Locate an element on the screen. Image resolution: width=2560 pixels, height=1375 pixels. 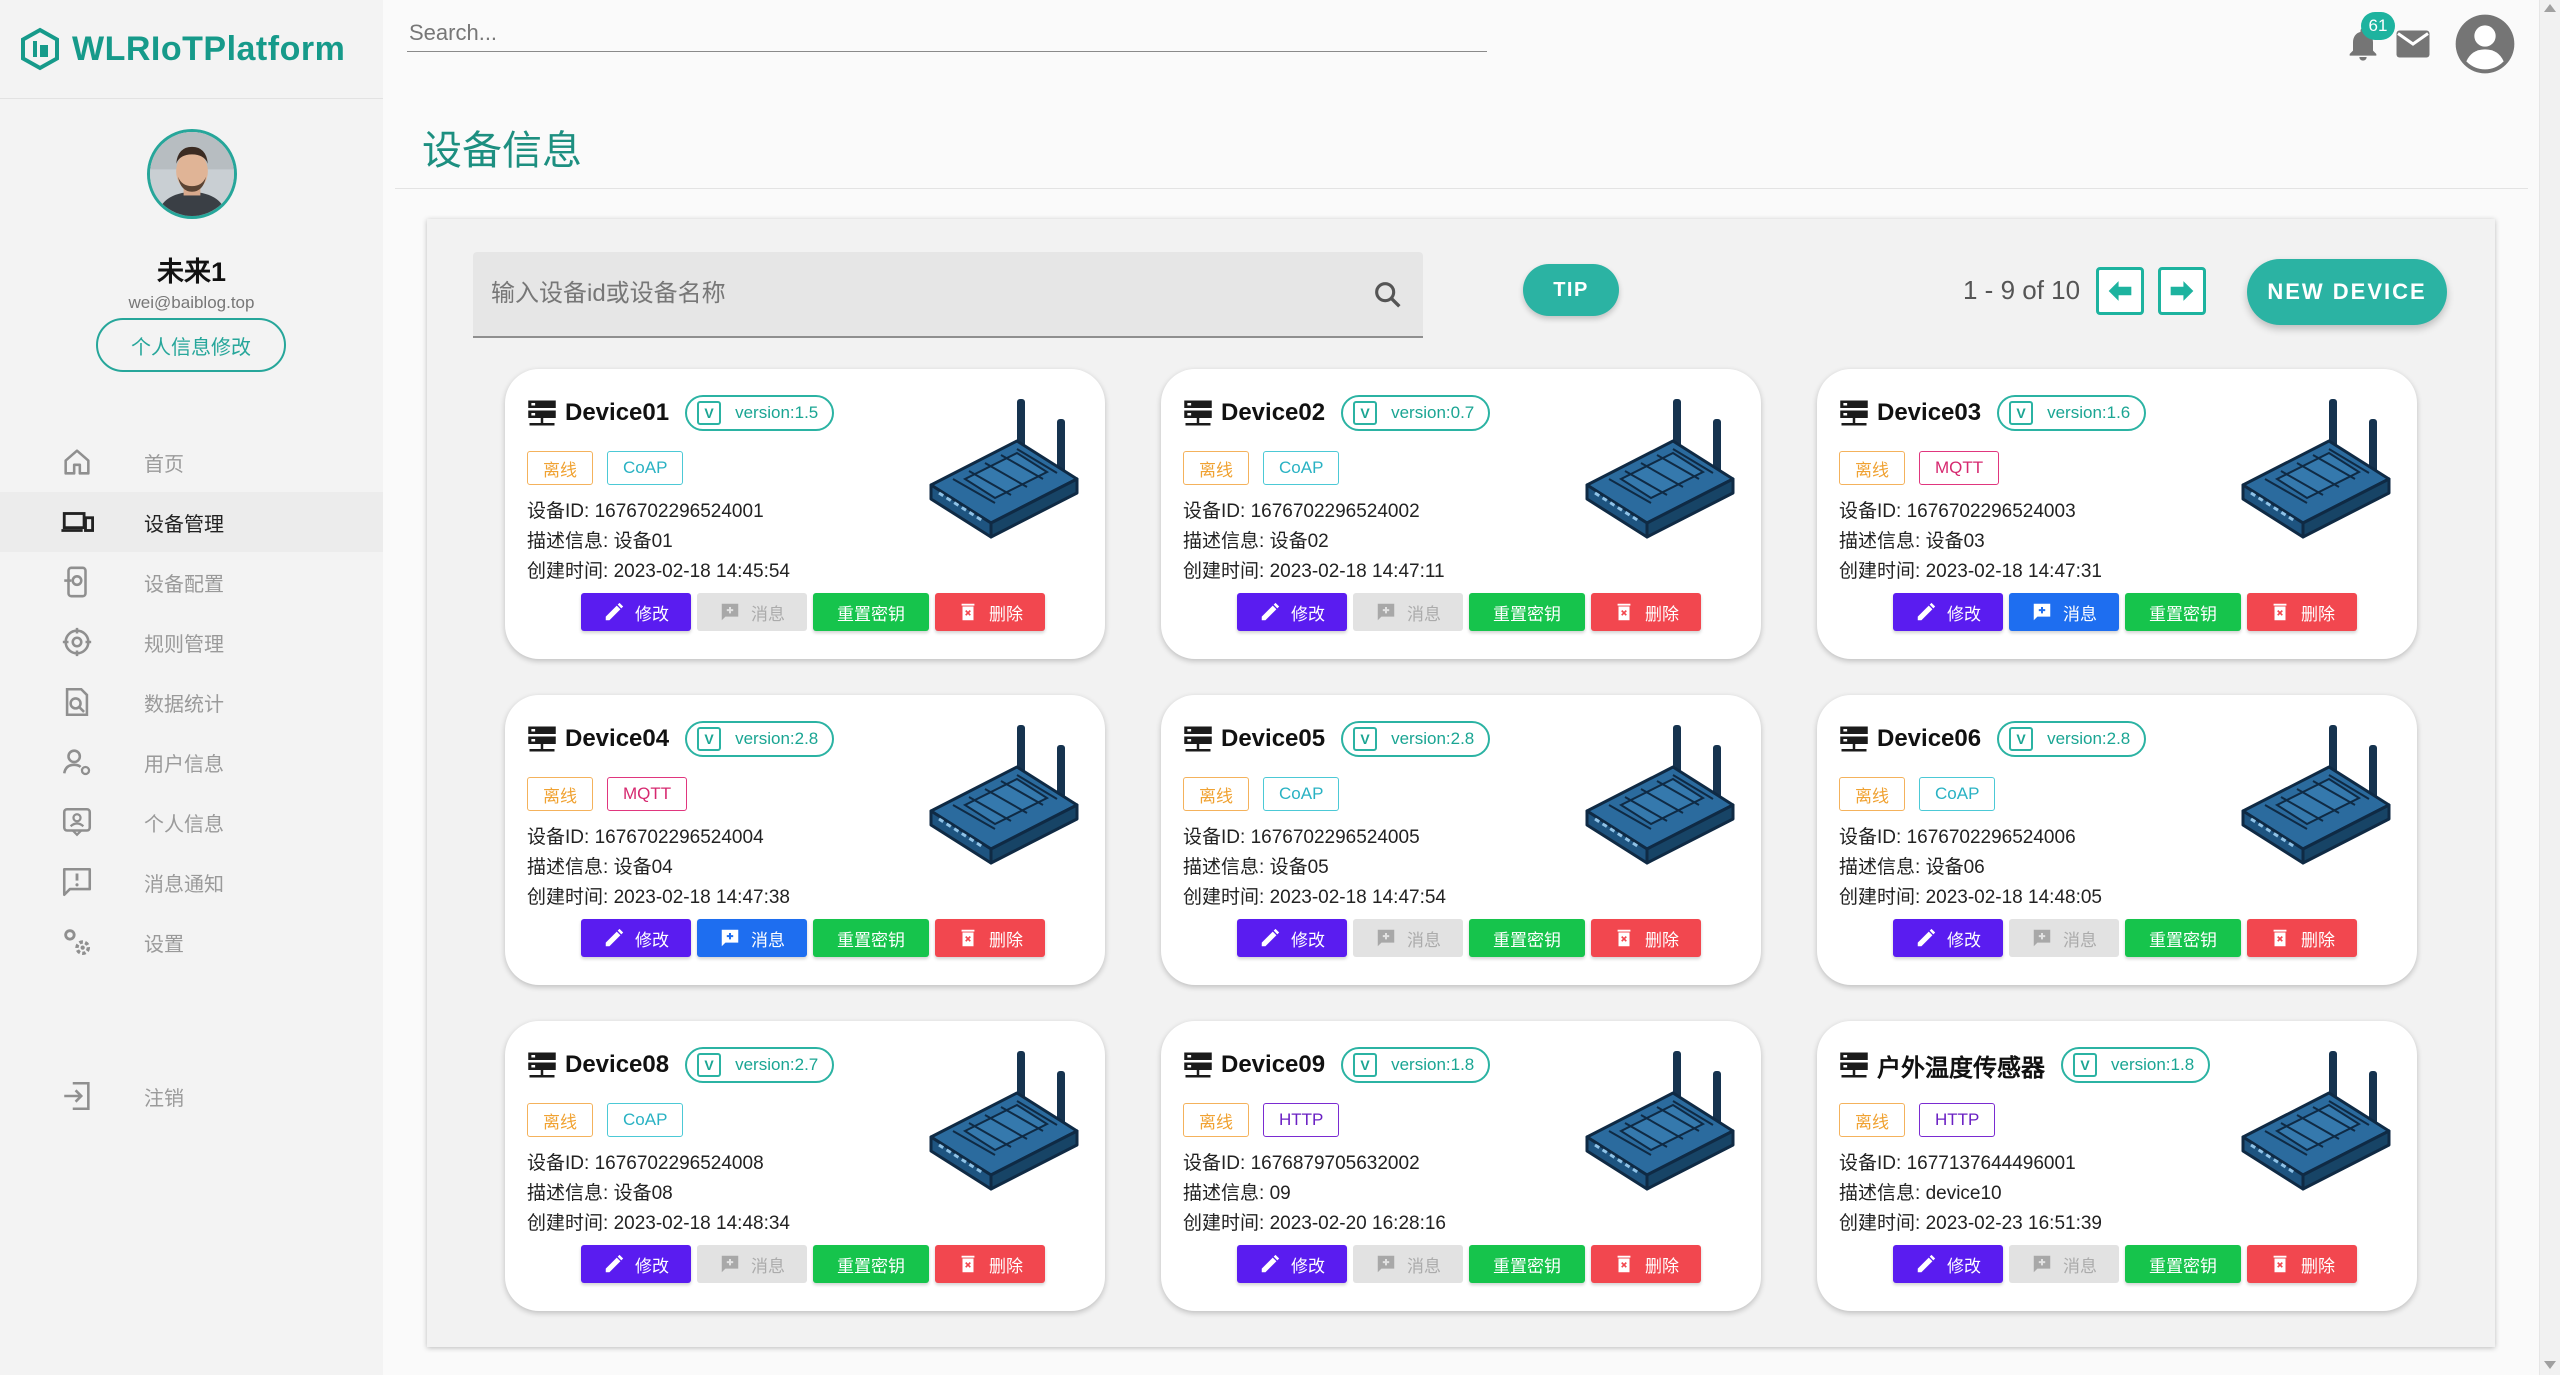
profile-avatar is located at coordinates (192, 174).